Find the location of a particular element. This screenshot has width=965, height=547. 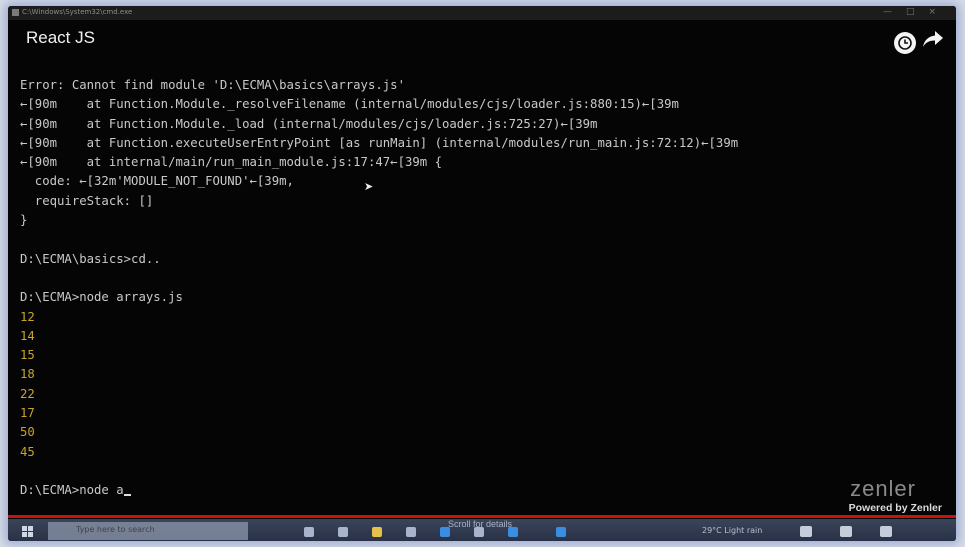

console-number-line: 45 is located at coordinates (27, 451).